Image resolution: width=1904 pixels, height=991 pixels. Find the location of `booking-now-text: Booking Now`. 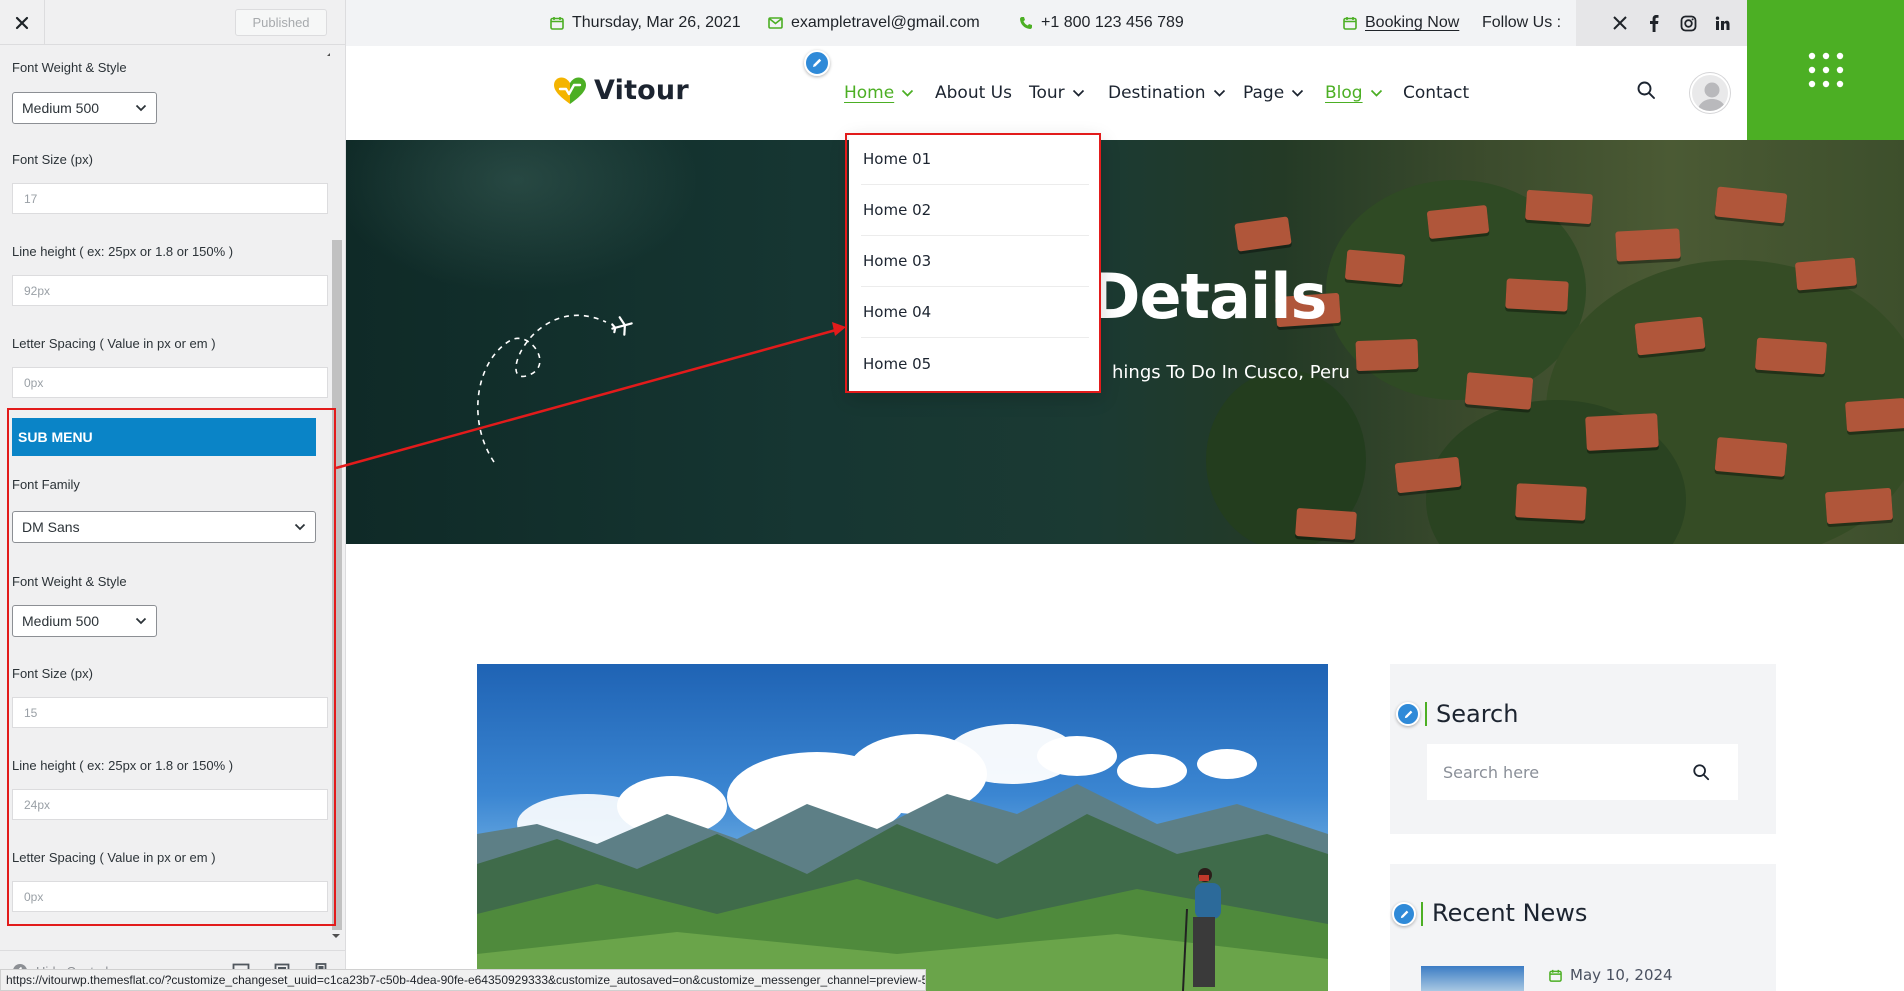

booking-now-text: Booking Now is located at coordinates (1412, 22).